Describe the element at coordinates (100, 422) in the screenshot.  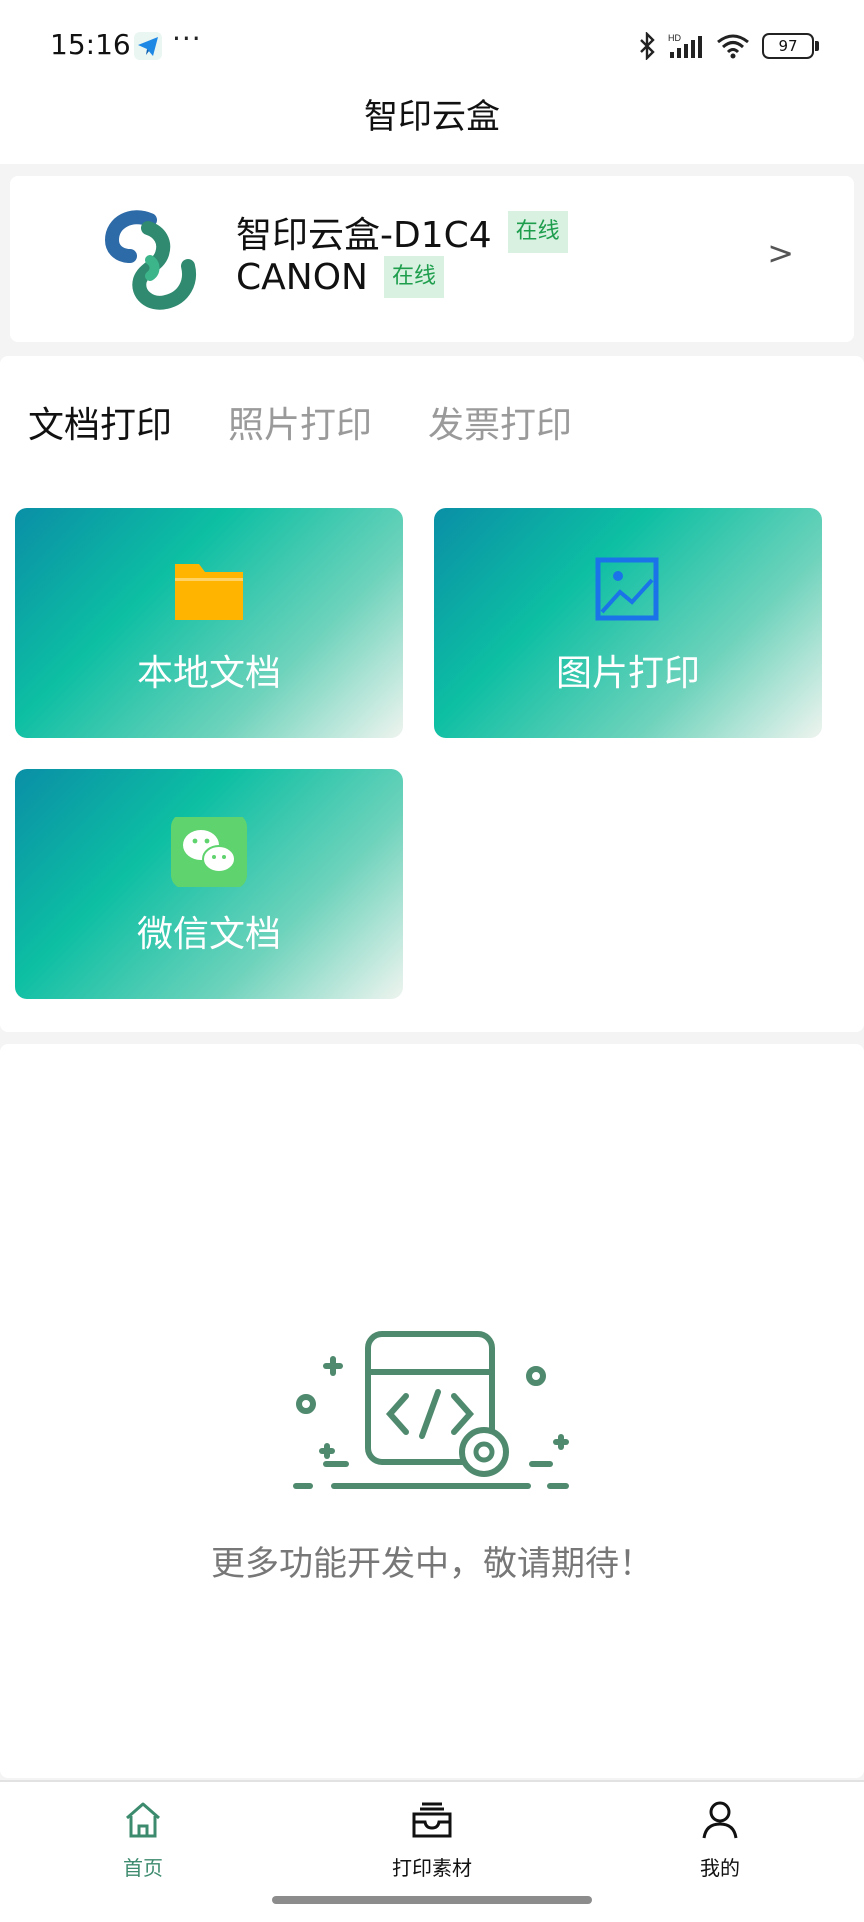
I see `tab-document-print: 文档打印` at that location.